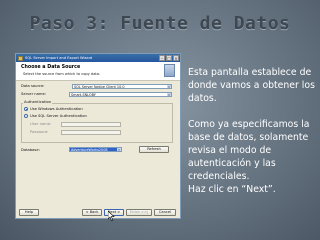  What do you see at coordinates (38, 102) in the screenshot?
I see `authentication-group-label: Authentication` at bounding box center [38, 102].